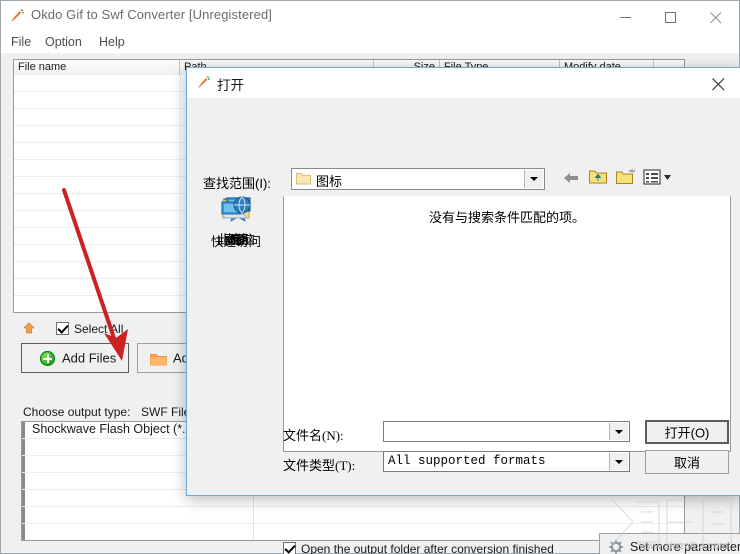  Describe the element at coordinates (158, 359) in the screenshot. I see `orange-folder-icon` at that location.